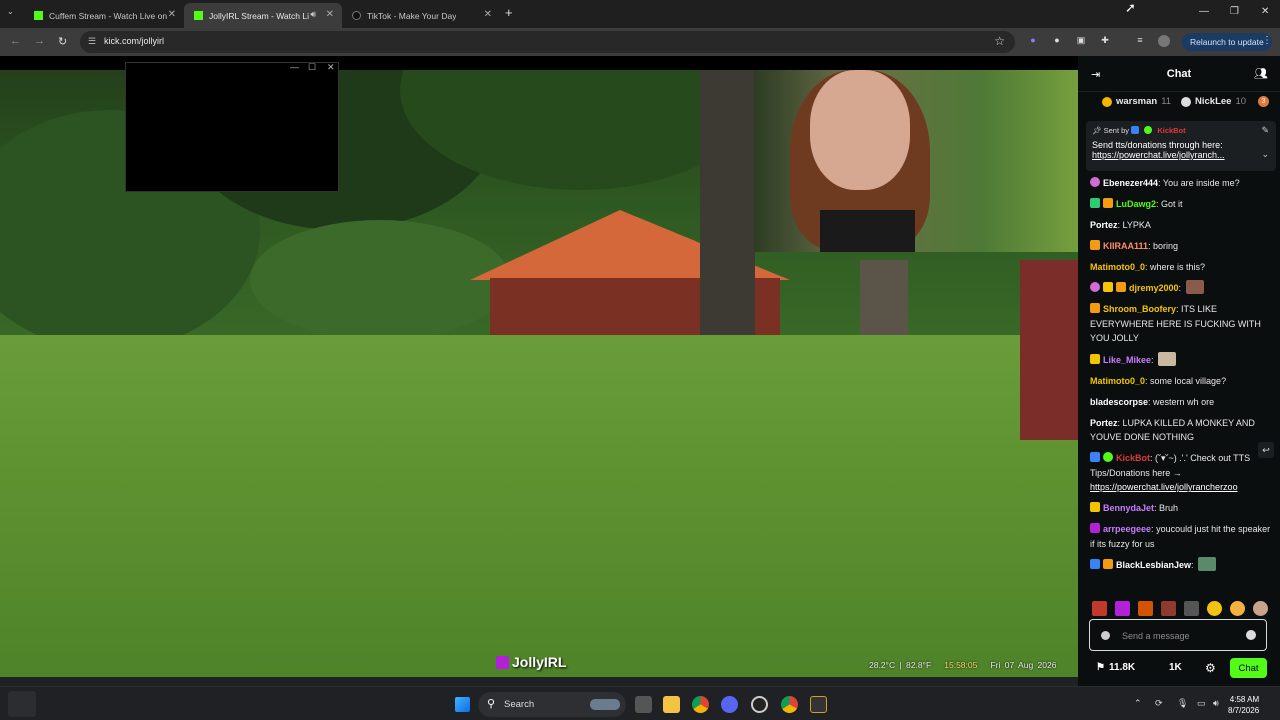  What do you see at coordinates (1136, 101) in the screenshot?
I see `gifter-item: warsman 11` at bounding box center [1136, 101].